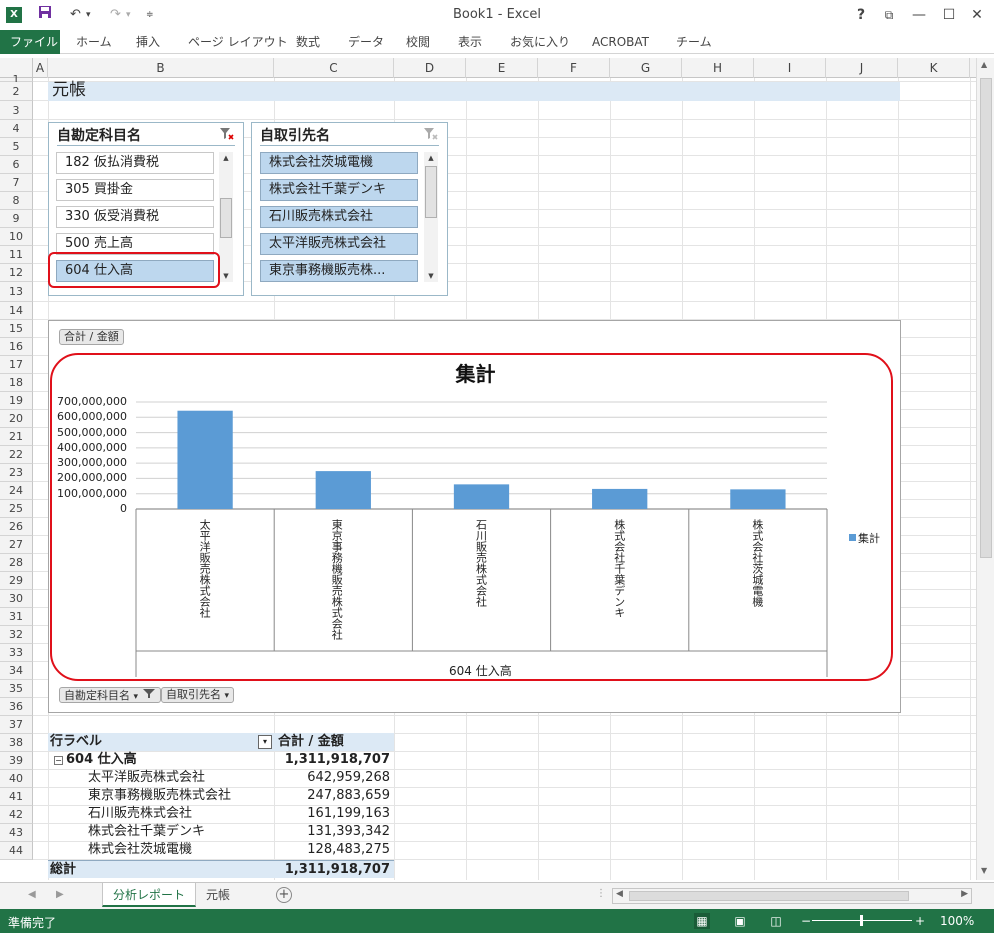  Describe the element at coordinates (964, 894) in the screenshot. I see `scroll-right-icon: ▶` at that location.